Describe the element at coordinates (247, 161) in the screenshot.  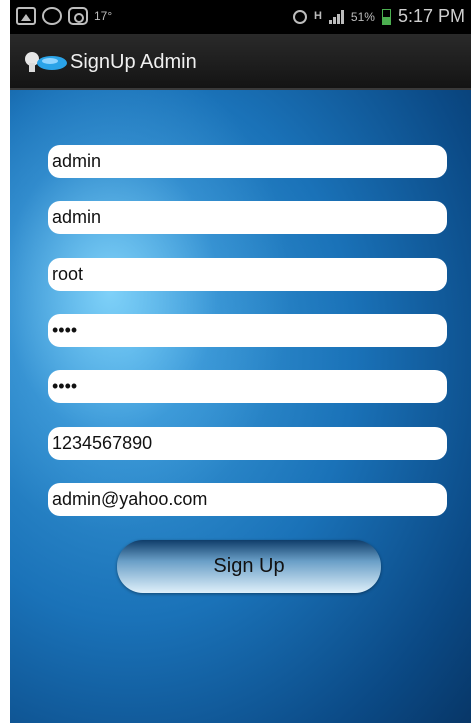
I see `first-name-field` at that location.